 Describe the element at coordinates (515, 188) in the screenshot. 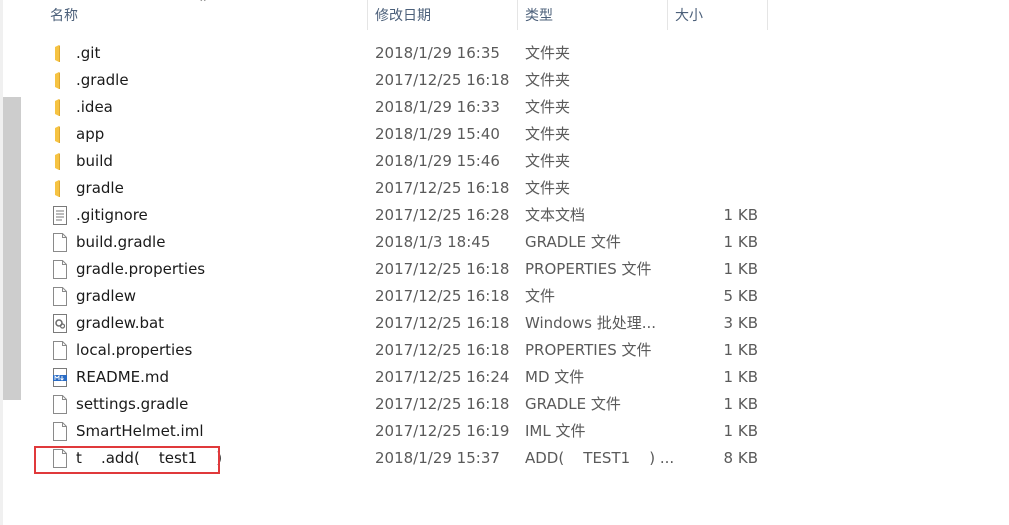

I see `file-row: gradle 2017/12/25 16:18 文件夹` at that location.